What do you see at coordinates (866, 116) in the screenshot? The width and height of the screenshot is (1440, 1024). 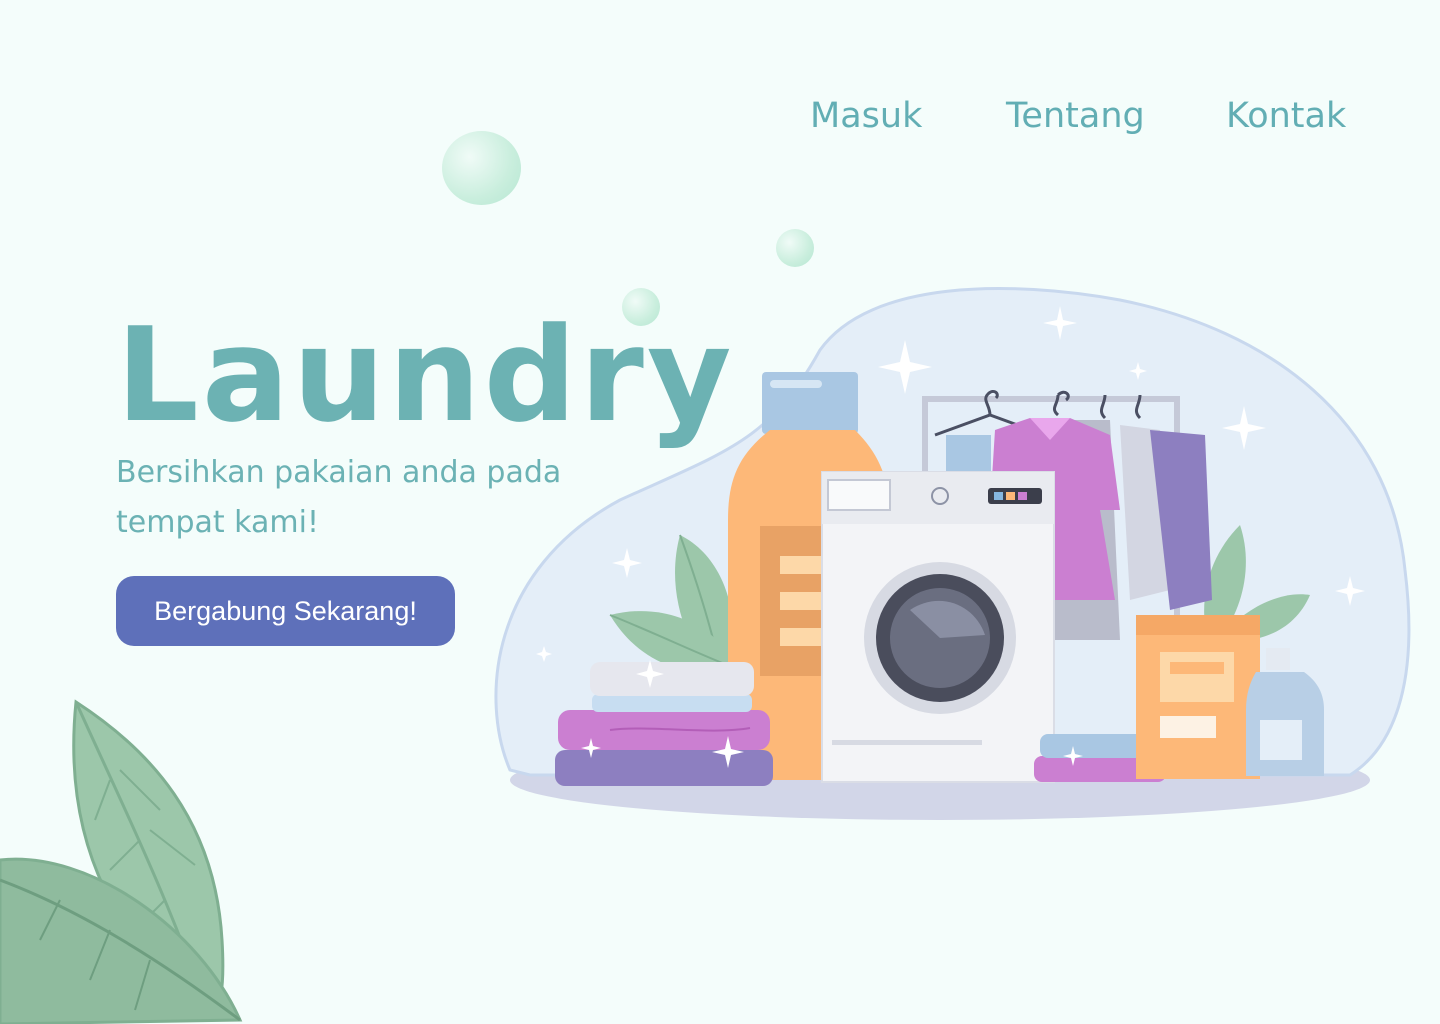 I see `nav-link-masuk: Masuk` at bounding box center [866, 116].